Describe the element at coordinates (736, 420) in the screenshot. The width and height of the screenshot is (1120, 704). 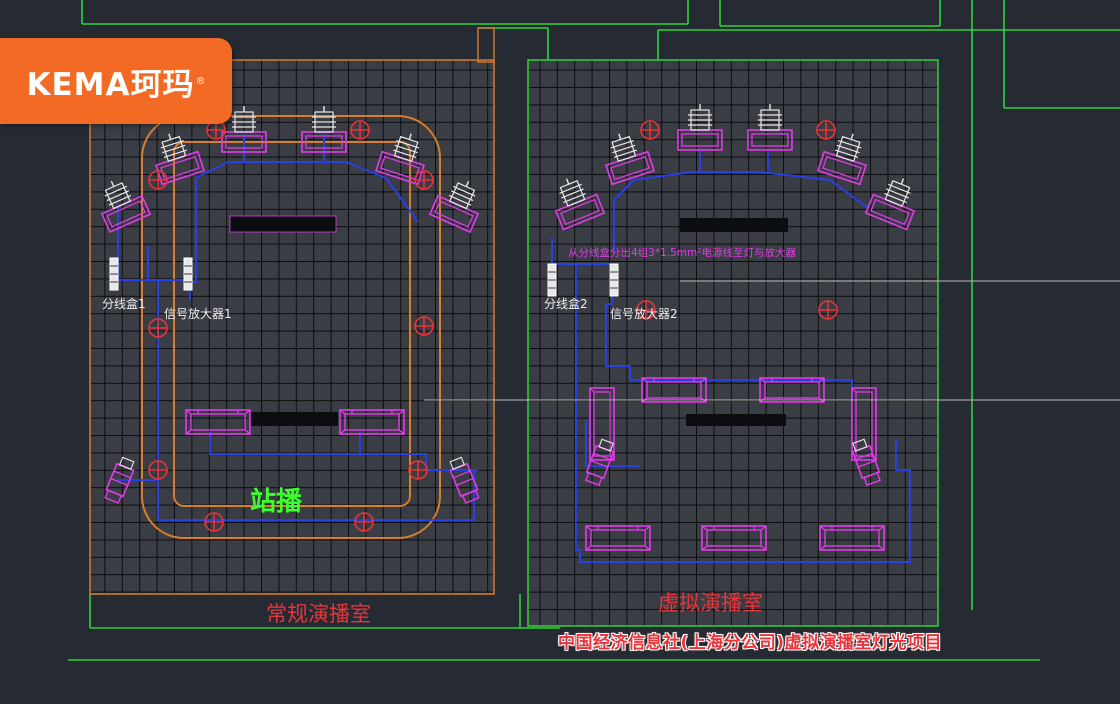
I see `virtual-studio-backdrop-bar-bottom` at that location.